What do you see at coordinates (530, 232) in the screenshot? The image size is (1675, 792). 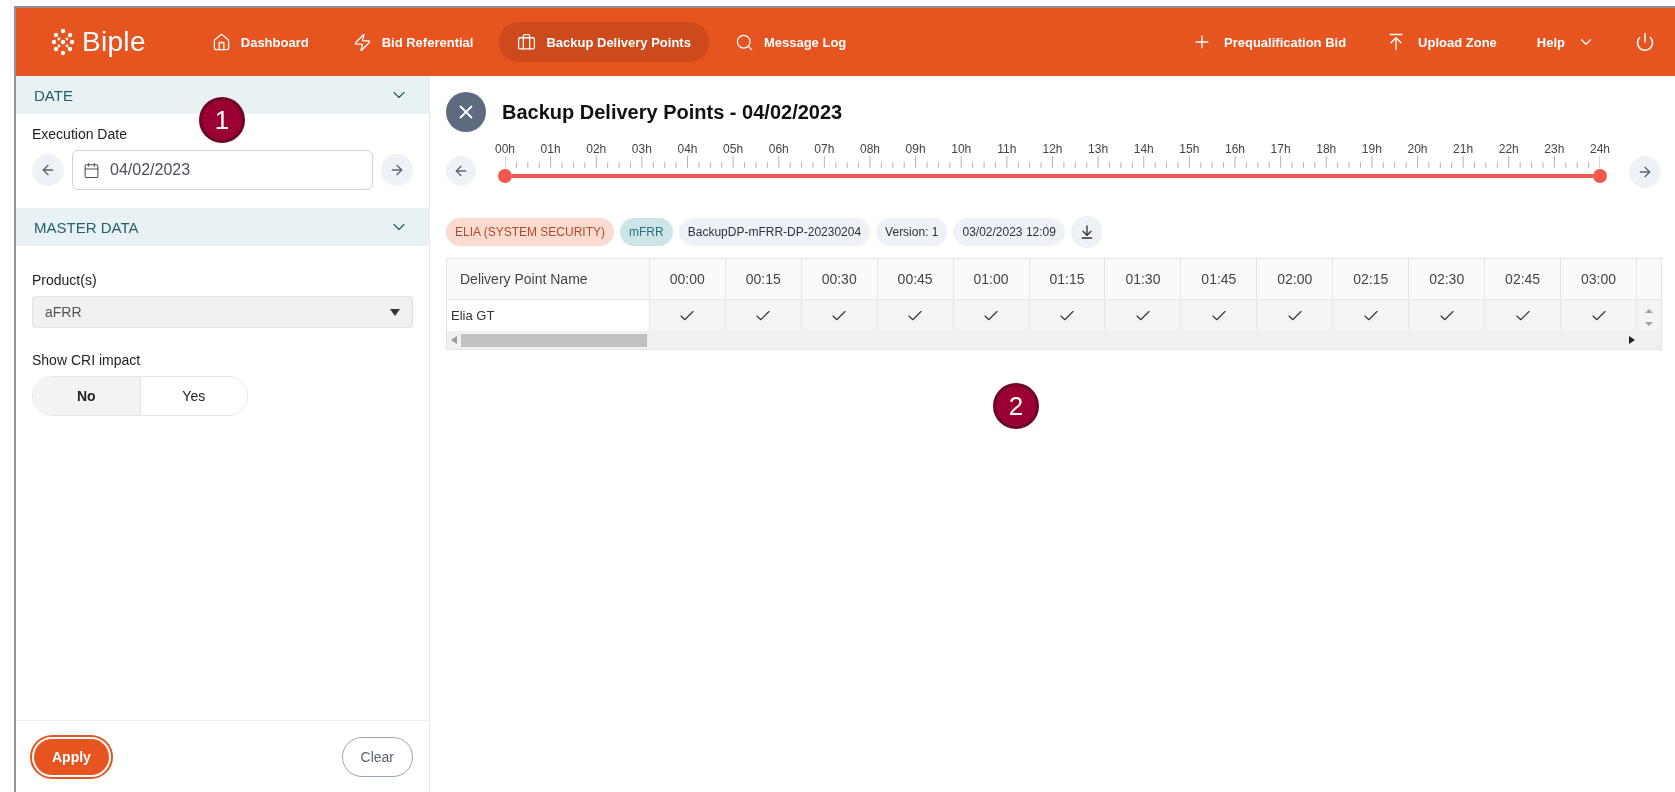 I see `info-tag: ELIA (SYSTEM SECURITY)` at bounding box center [530, 232].